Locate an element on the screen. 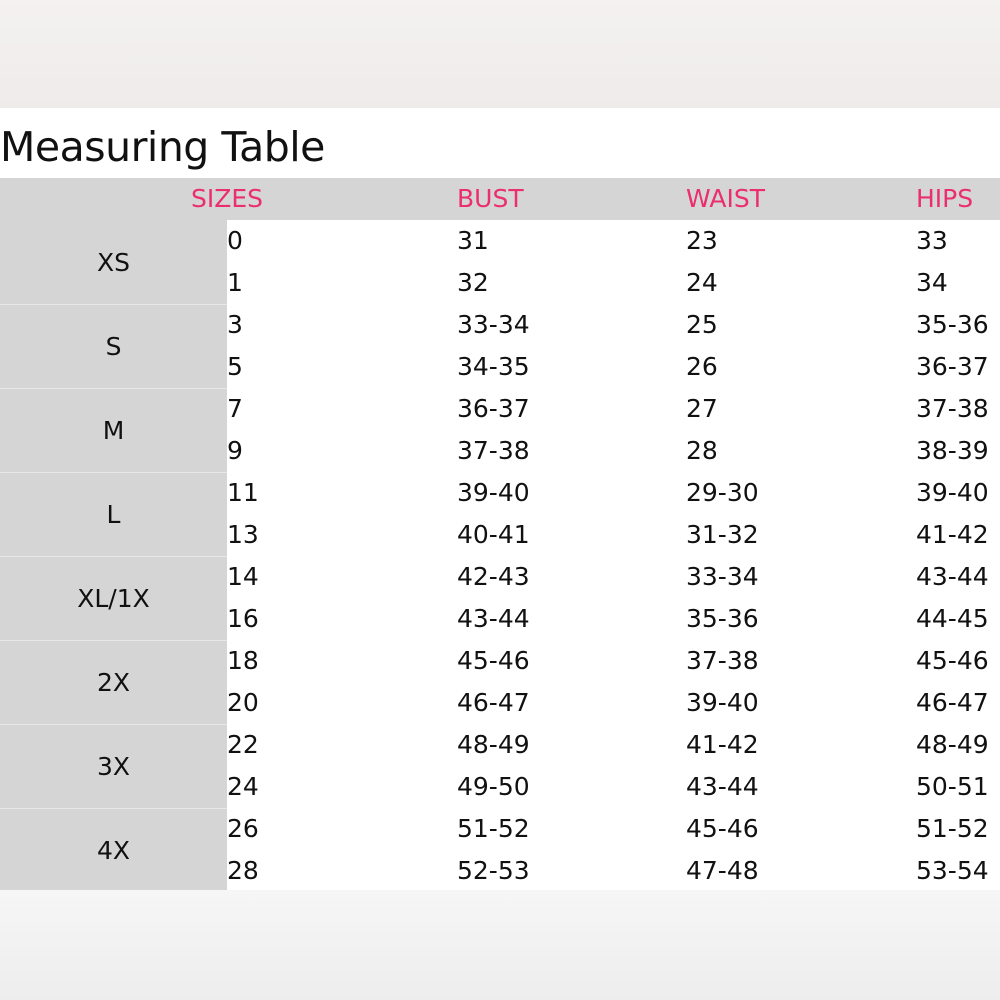 The height and width of the screenshot is (1000, 1000). waist-cell: 37-38 is located at coordinates (722, 660).